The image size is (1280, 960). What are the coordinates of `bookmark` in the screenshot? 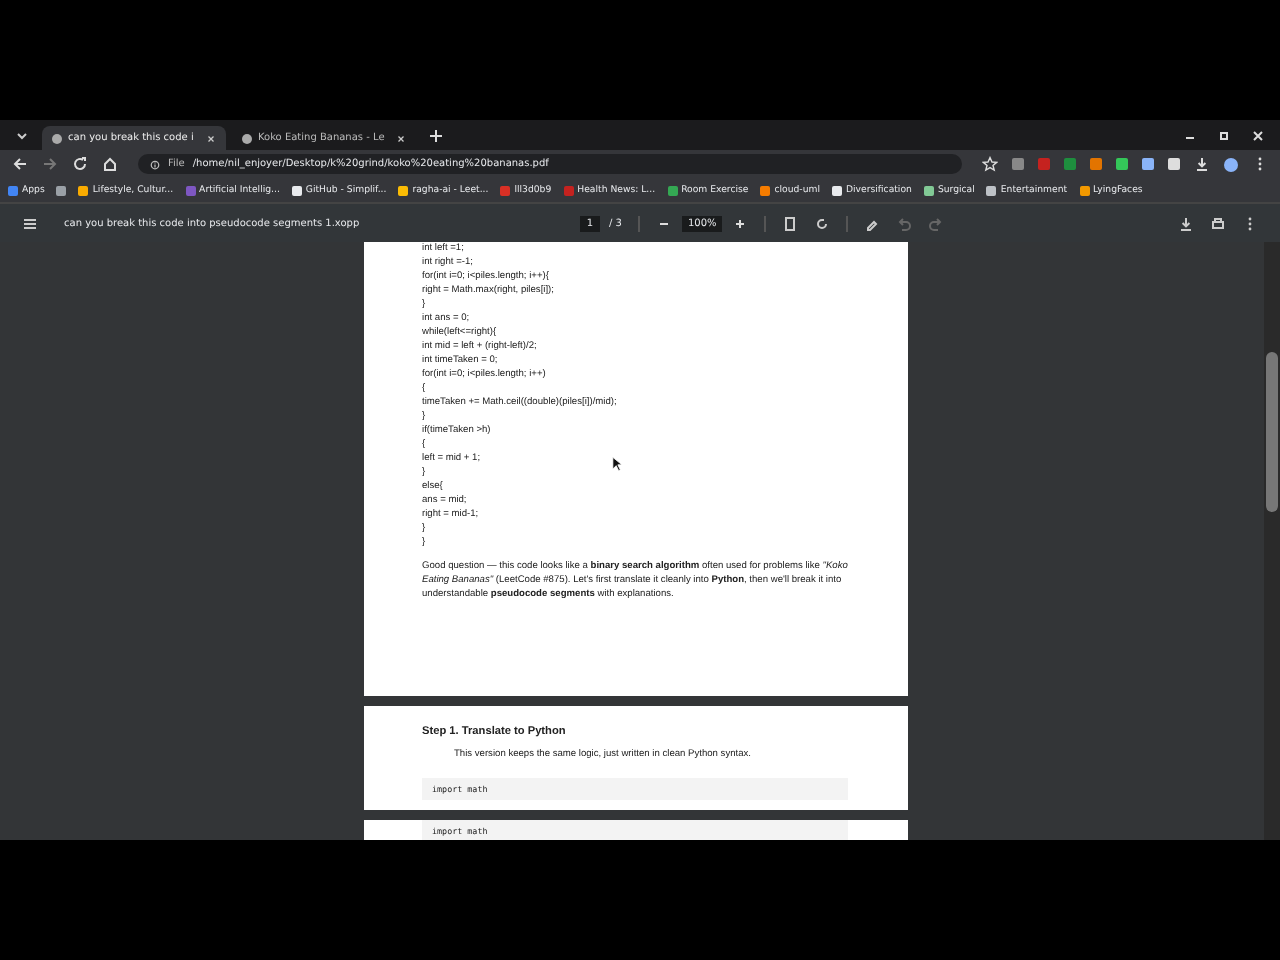 It's located at (61, 190).